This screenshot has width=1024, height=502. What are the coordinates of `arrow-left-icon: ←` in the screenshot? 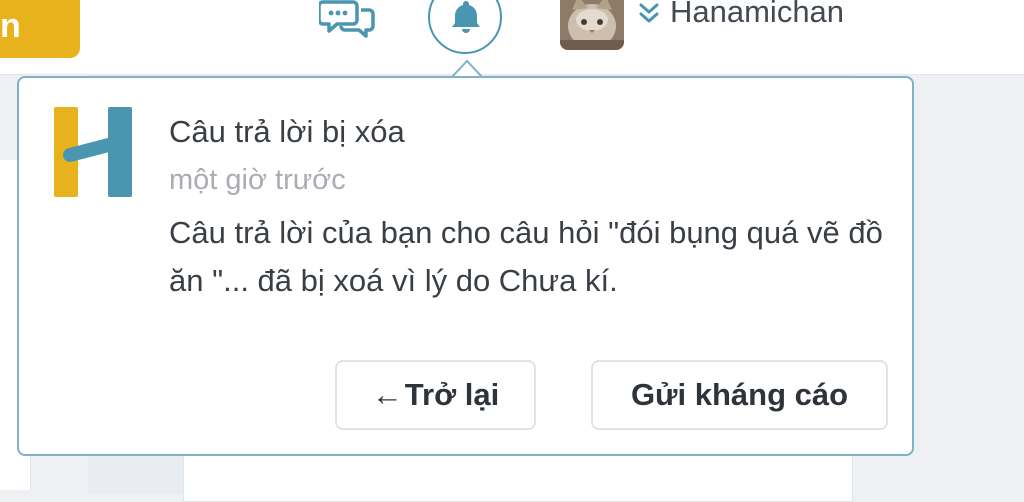 It's located at (387, 394).